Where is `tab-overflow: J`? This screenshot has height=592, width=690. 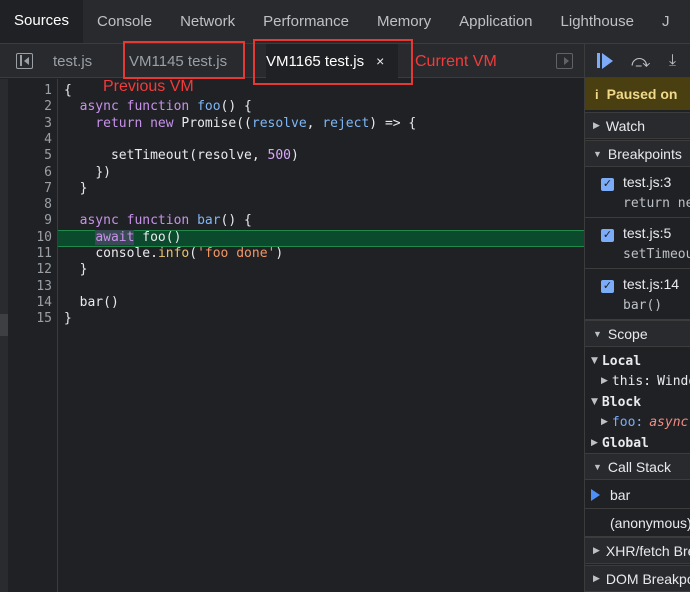
tab-overflow: J is located at coordinates (666, 21).